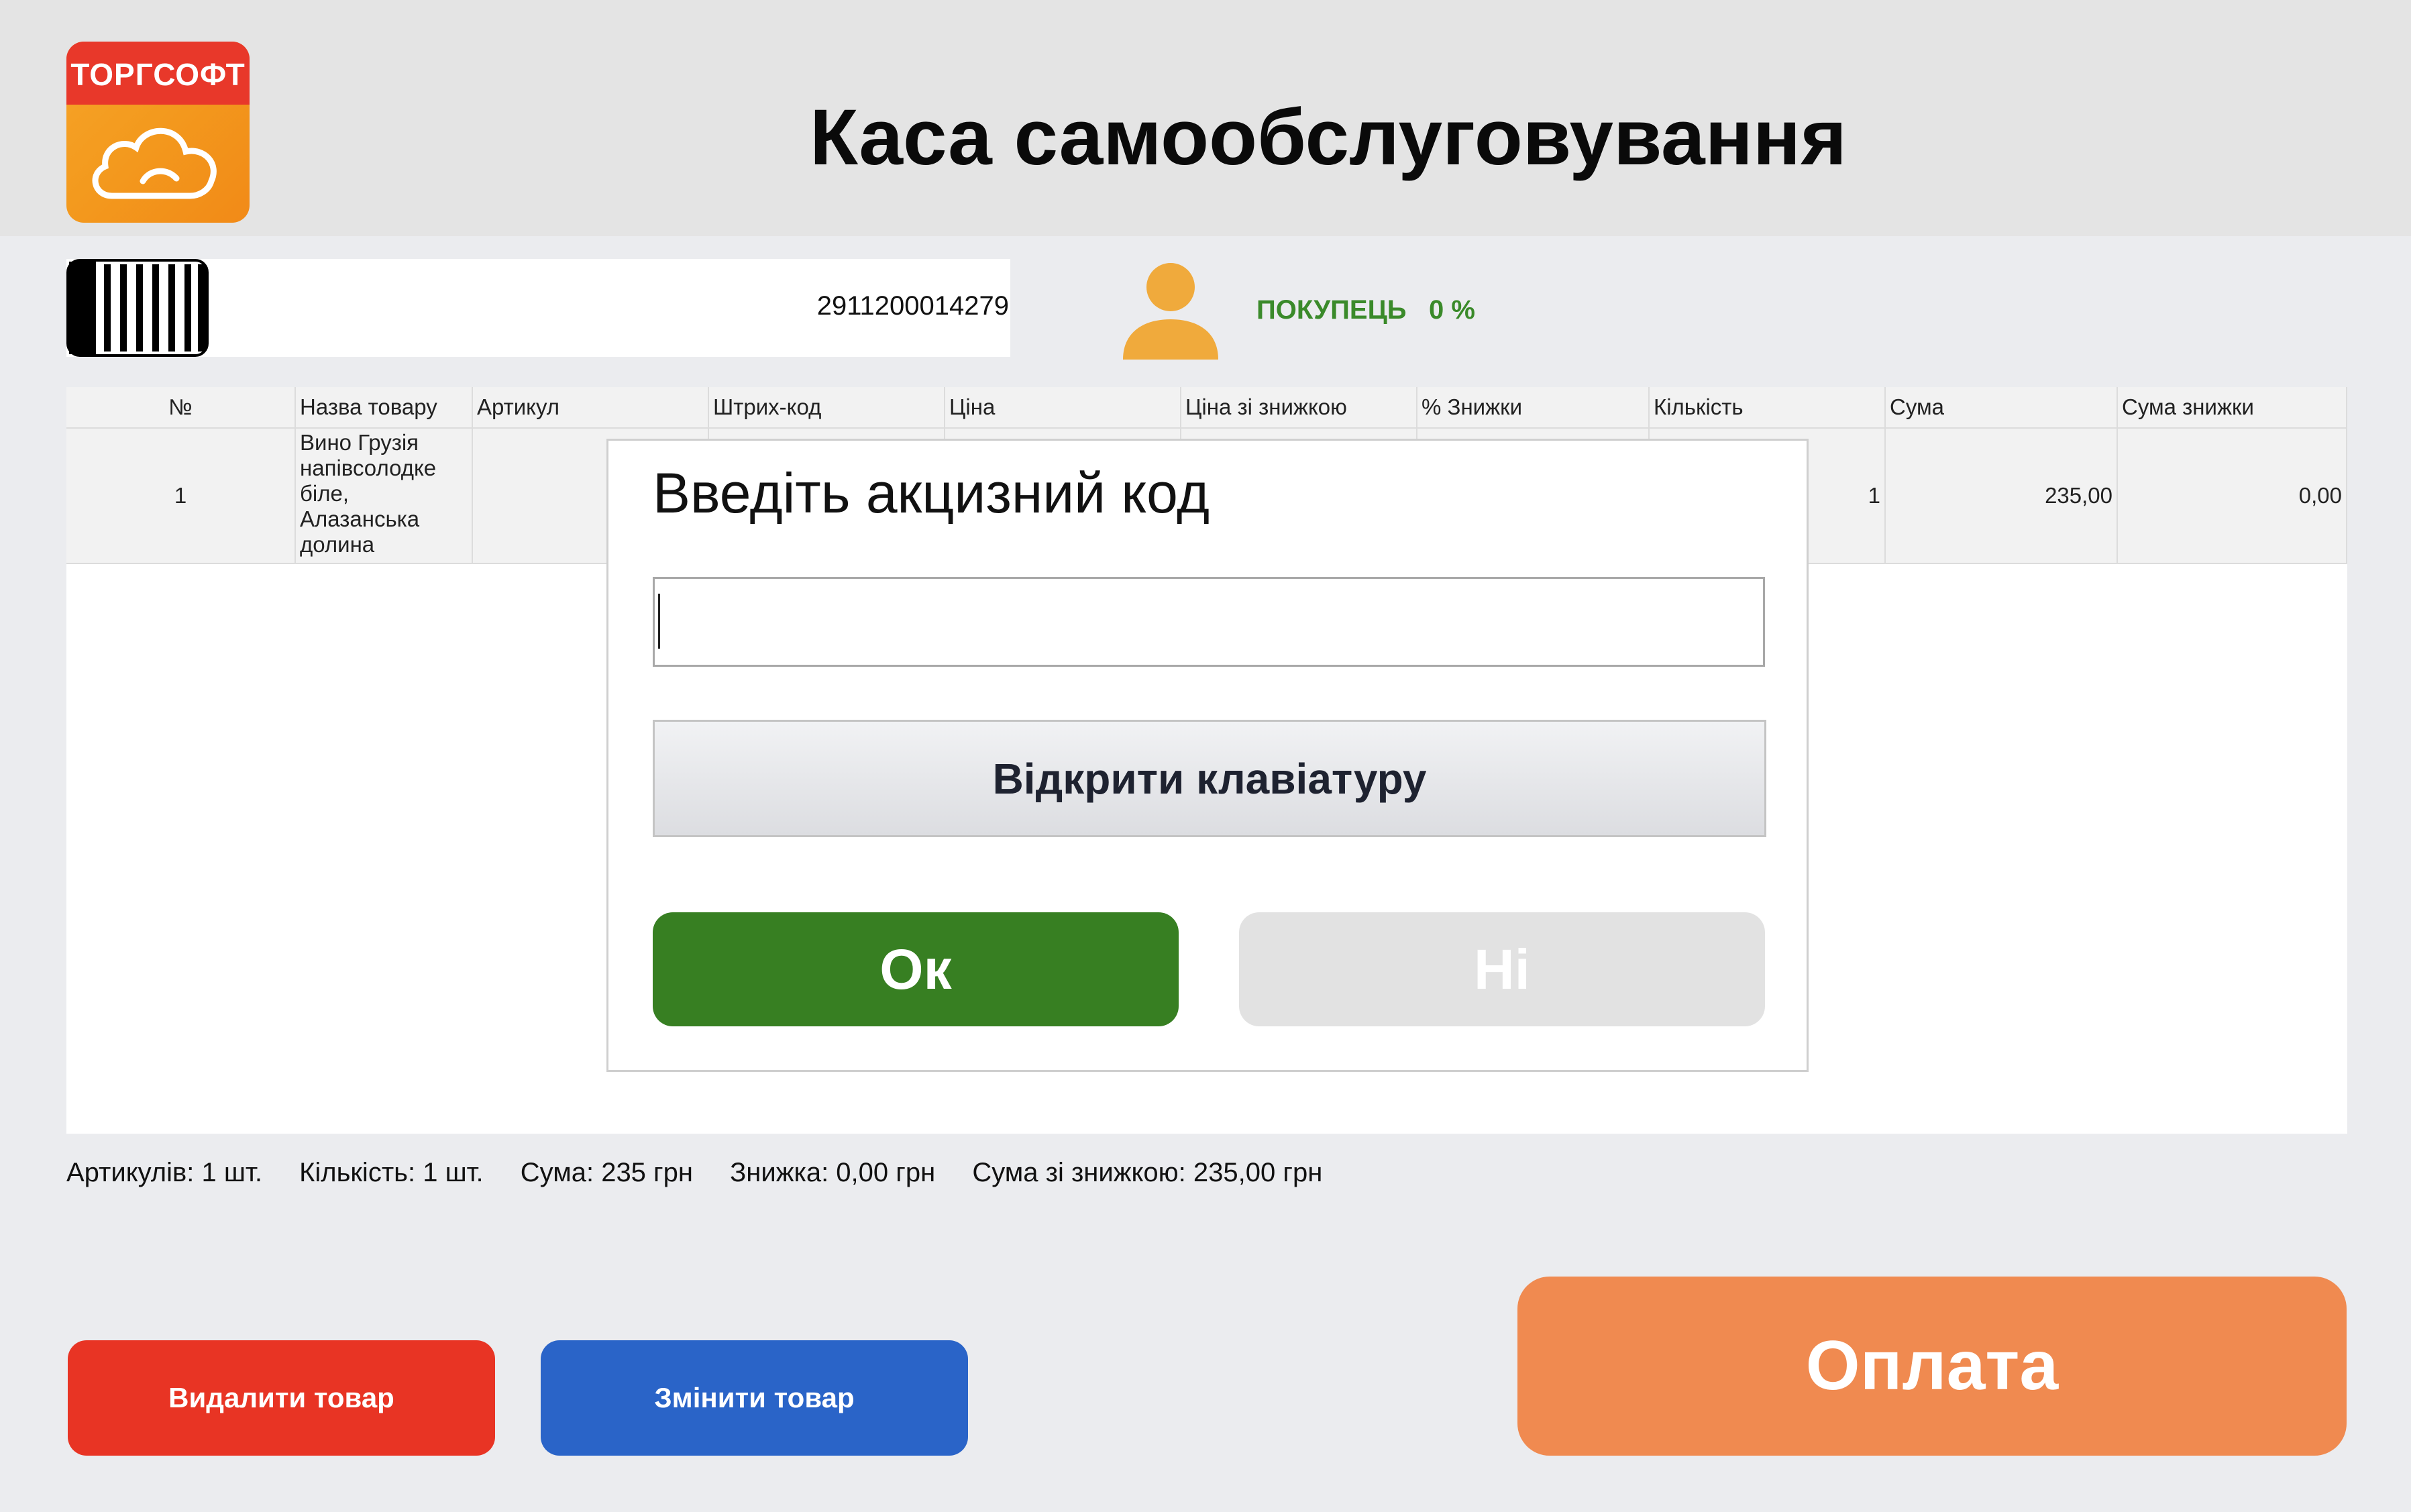 The height and width of the screenshot is (1512, 2411). I want to click on column-header: Сума, so click(2002, 407).